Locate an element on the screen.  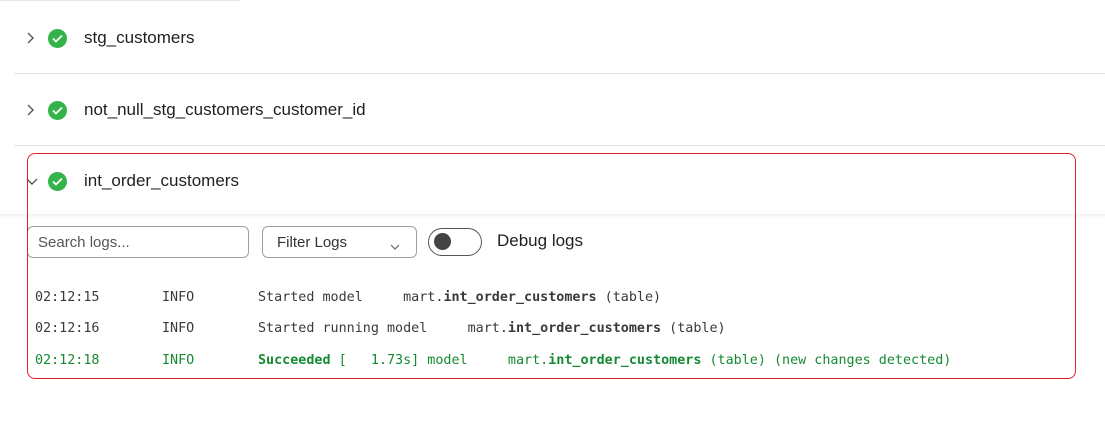
log-message-text: [ 1.73s] model mart. is located at coordinates (439, 360).